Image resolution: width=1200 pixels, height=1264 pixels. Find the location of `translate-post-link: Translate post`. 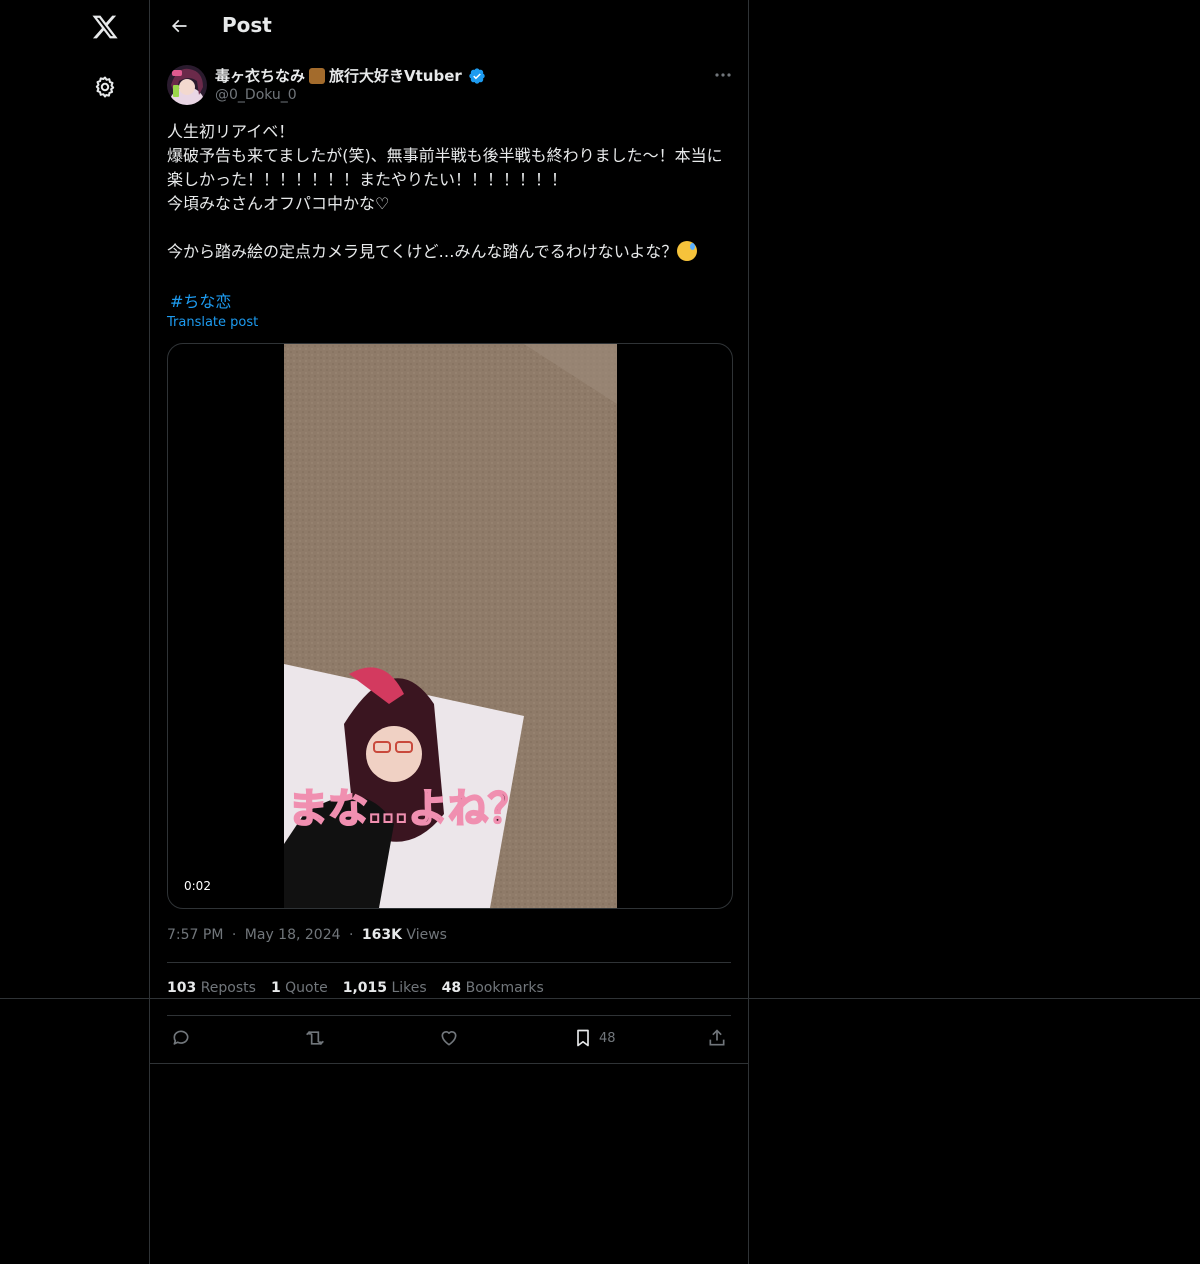

translate-post-link: Translate post is located at coordinates (212, 322).